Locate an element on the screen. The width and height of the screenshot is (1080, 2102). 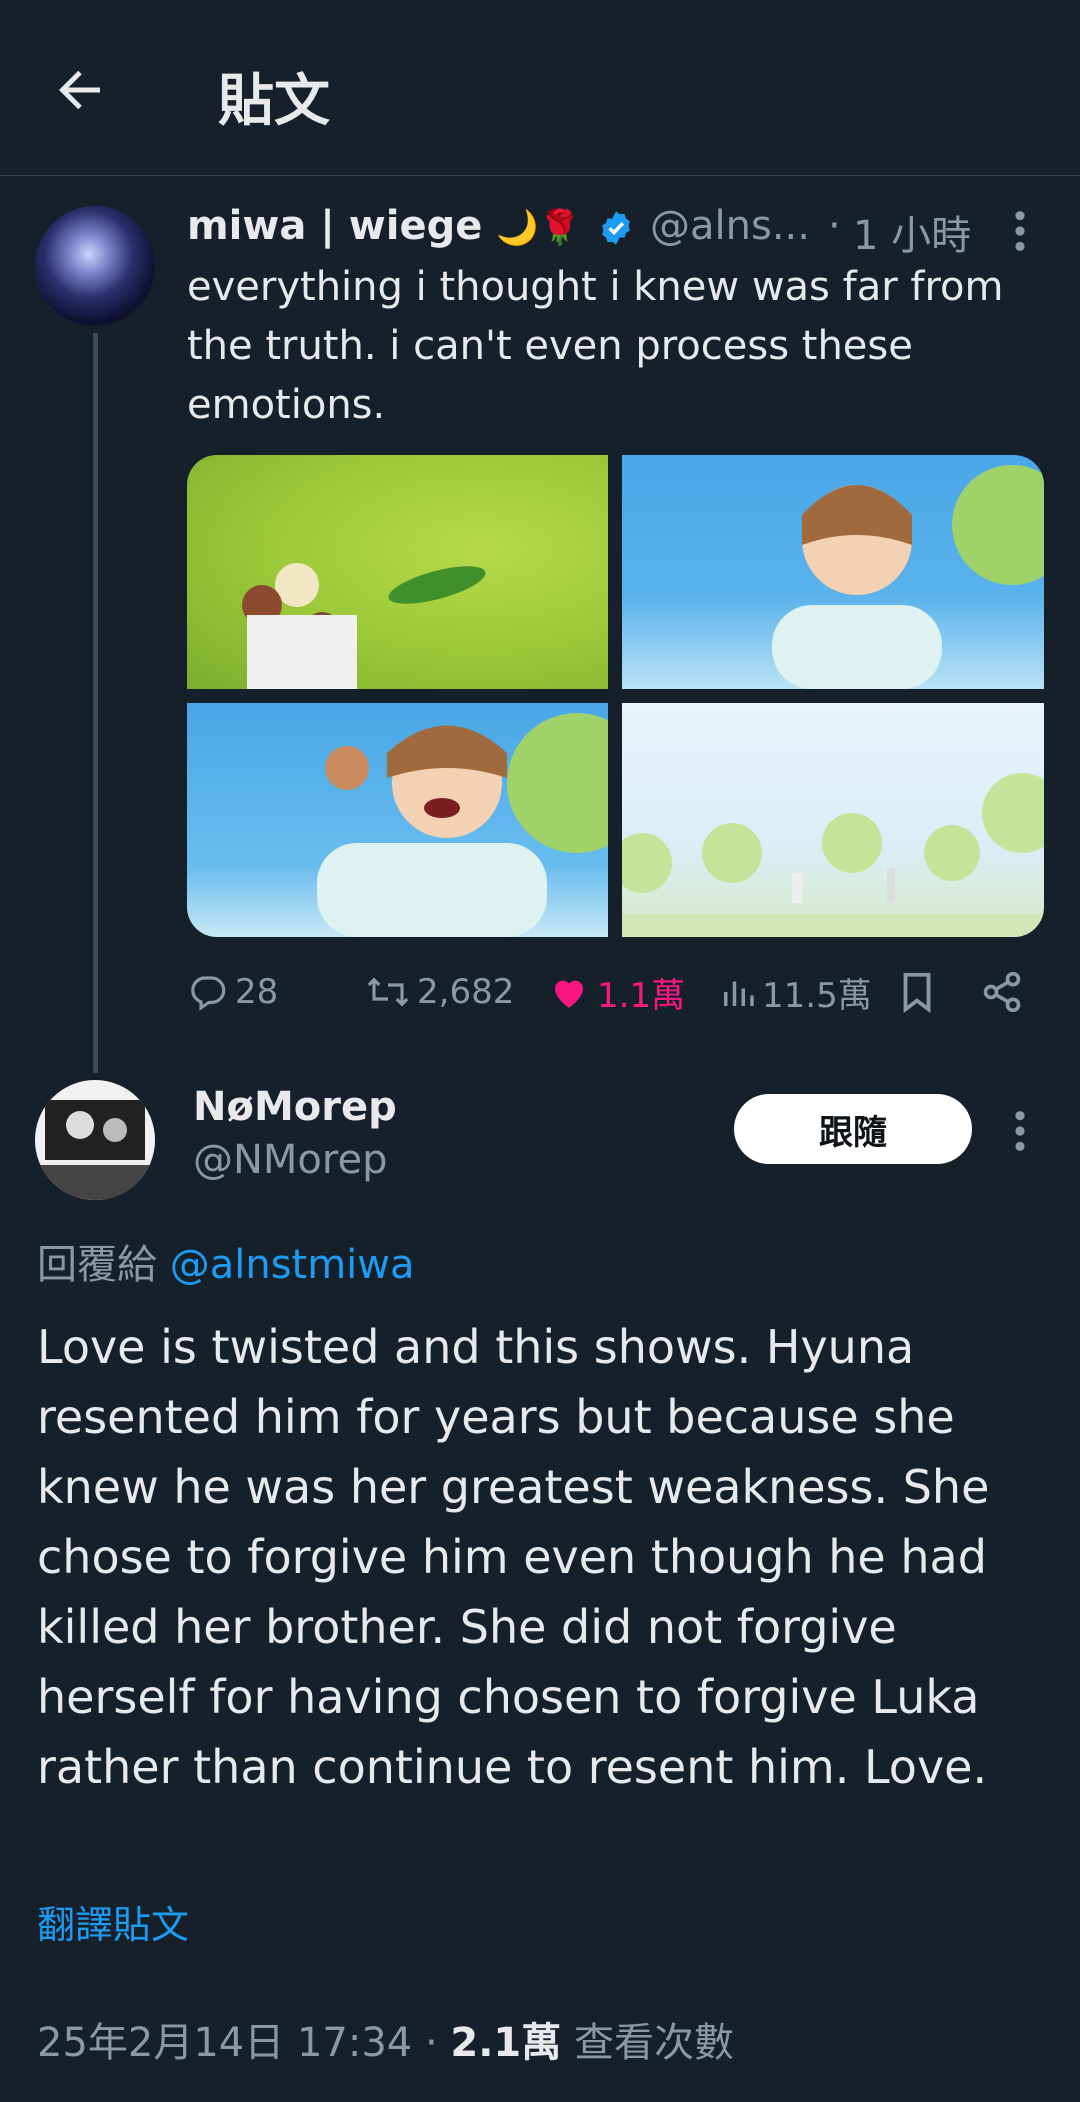
author-avatar is located at coordinates (95, 266).